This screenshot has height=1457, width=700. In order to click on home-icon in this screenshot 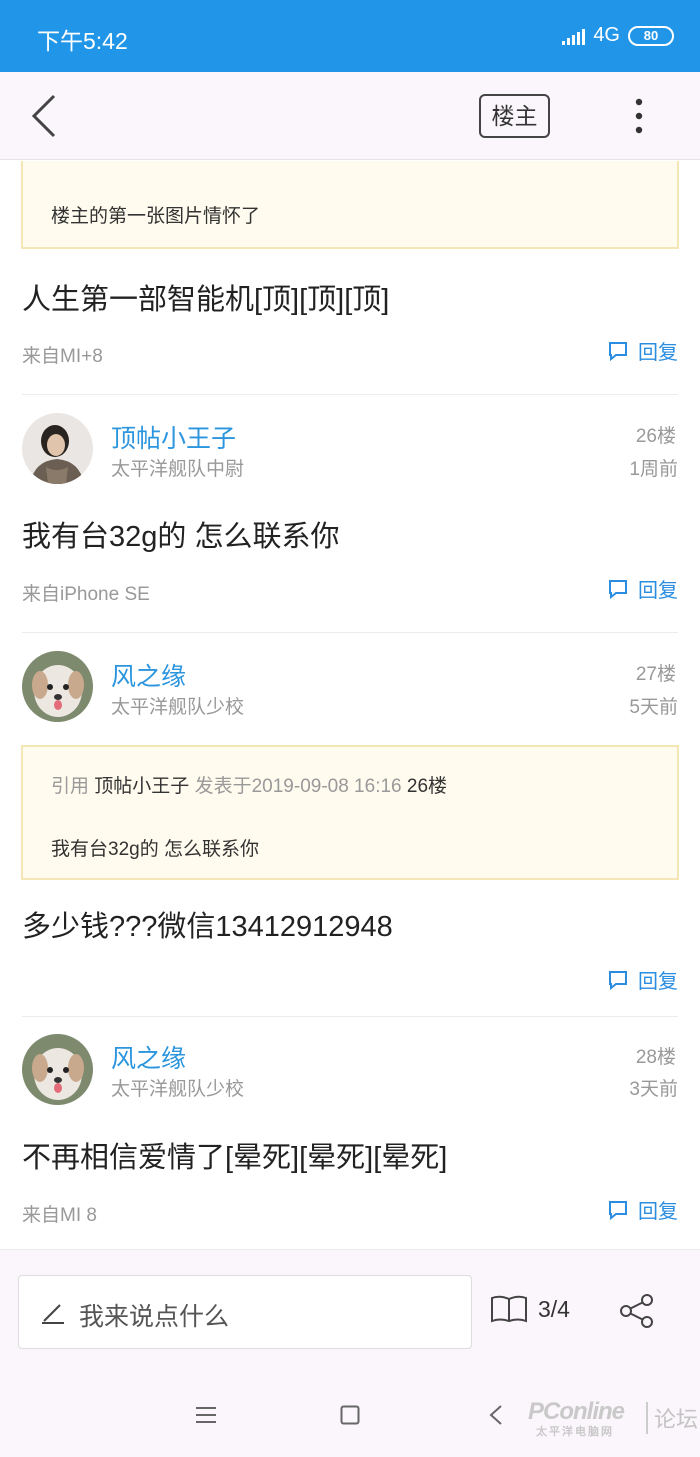, I will do `click(350, 1415)`.